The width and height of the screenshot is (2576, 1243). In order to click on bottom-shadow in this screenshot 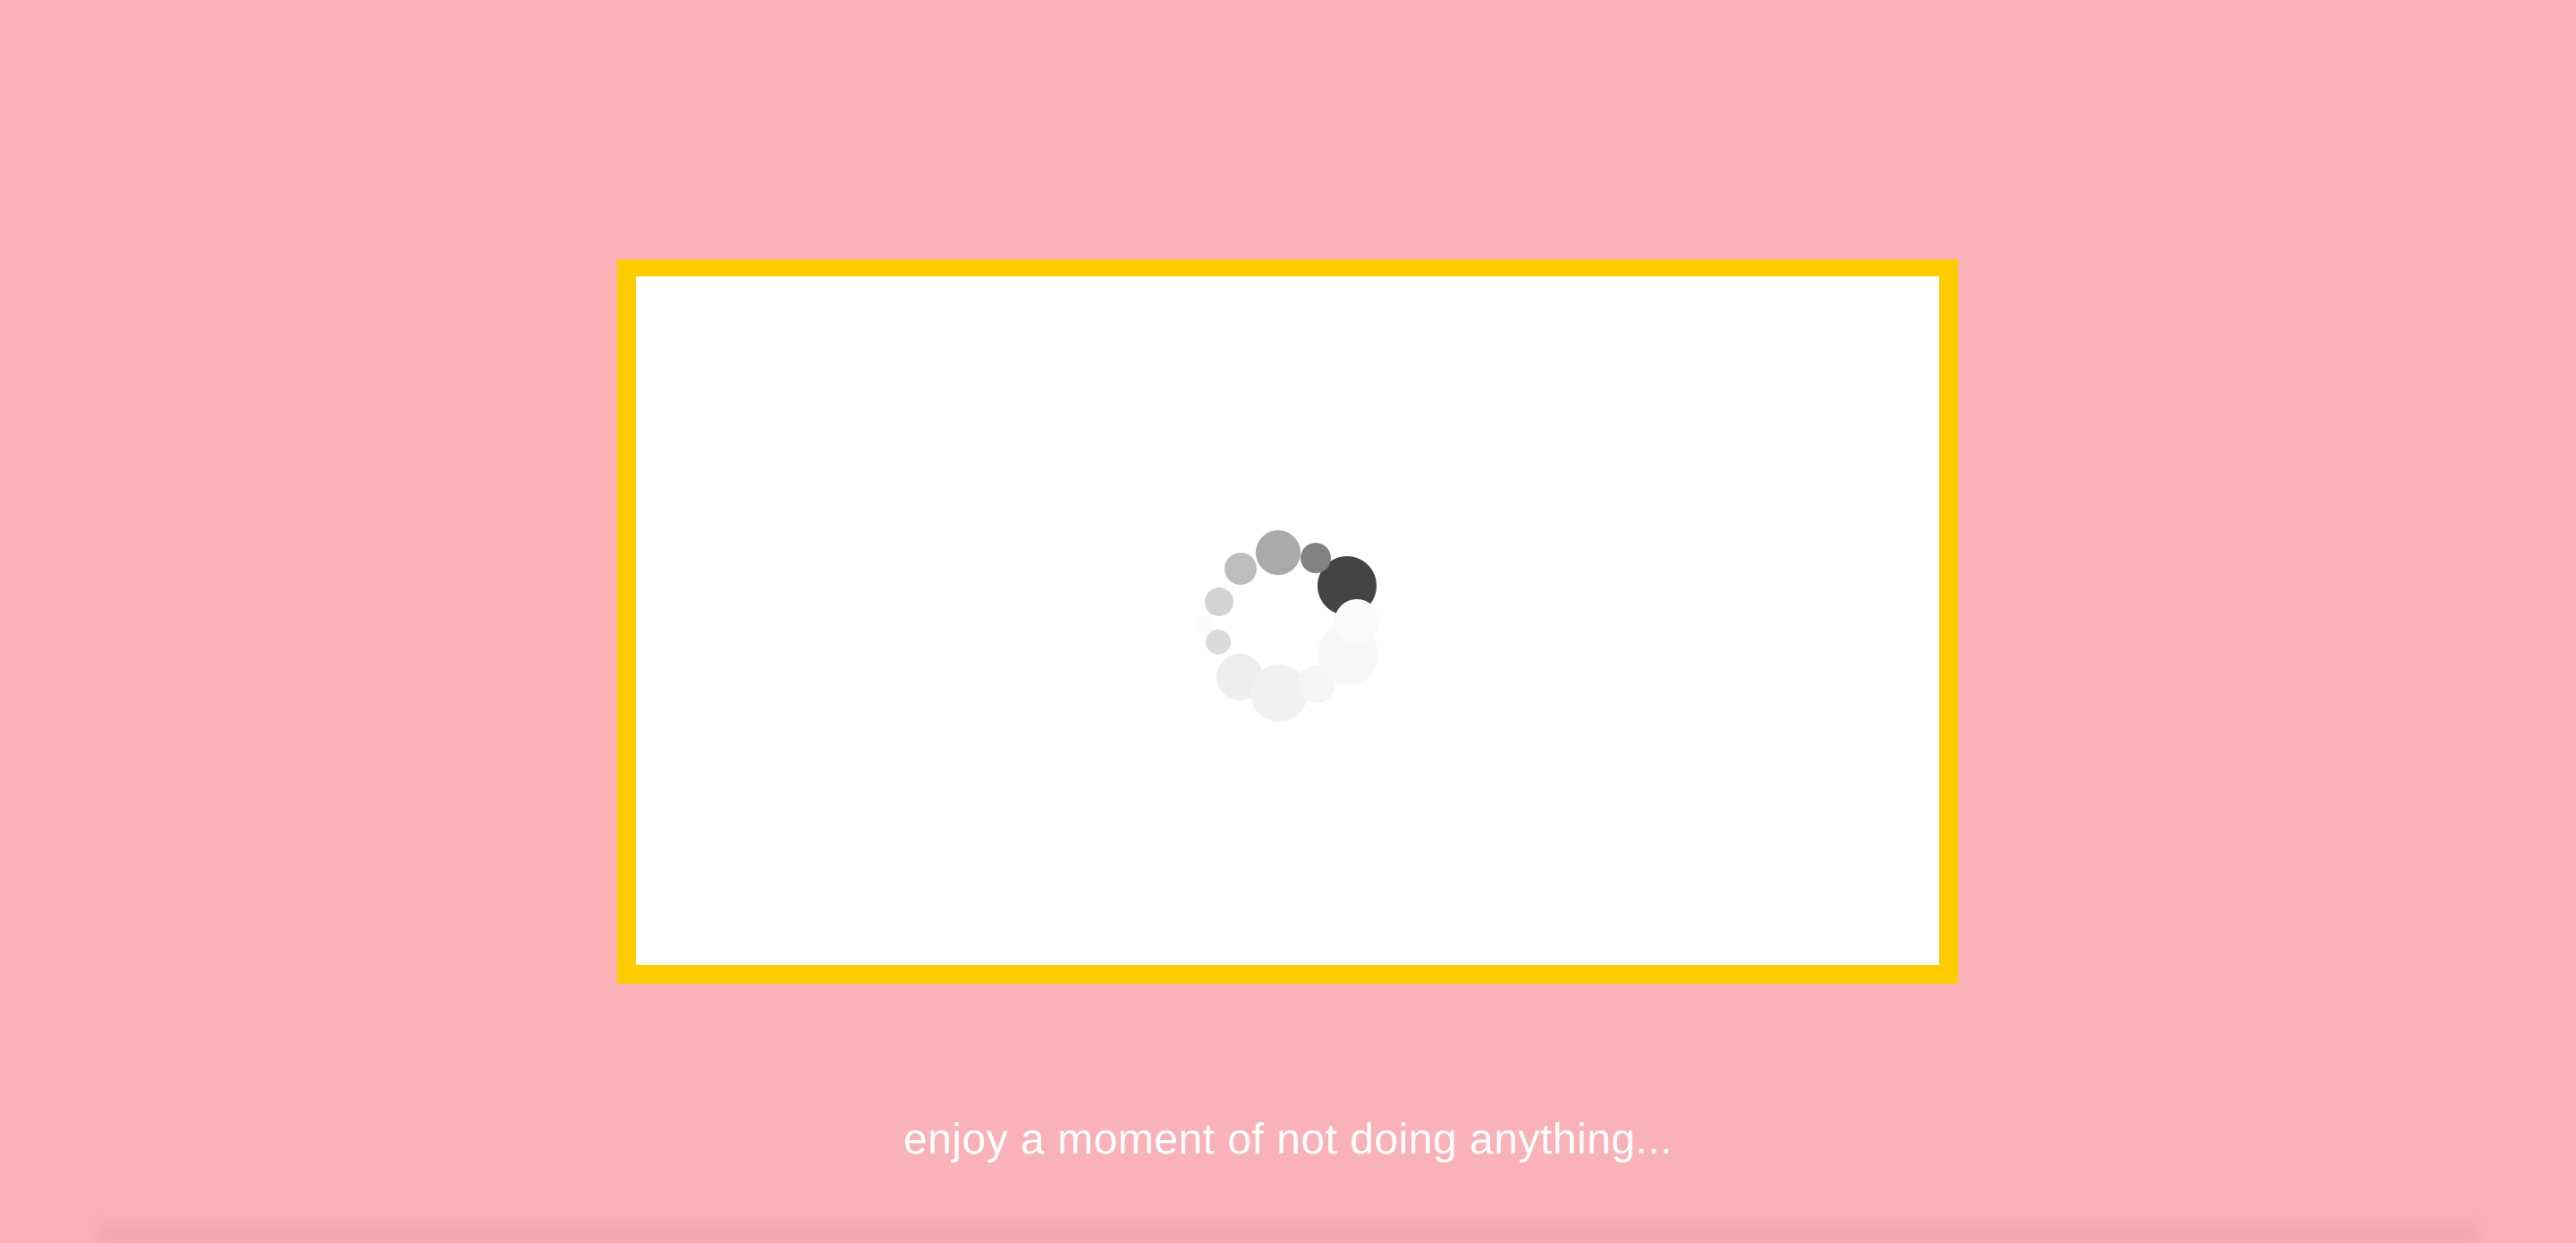, I will do `click(1288, 1229)`.